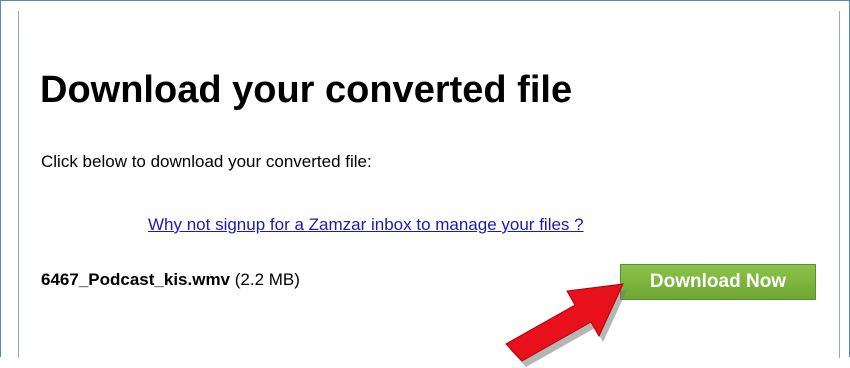 The height and width of the screenshot is (368, 850). Describe the element at coordinates (566, 325) in the screenshot. I see `red-arrow-icon` at that location.